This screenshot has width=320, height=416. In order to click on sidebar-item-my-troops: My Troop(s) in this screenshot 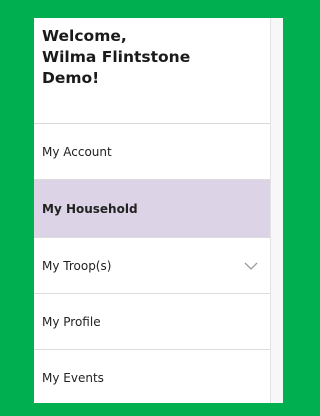, I will do `click(152, 266)`.